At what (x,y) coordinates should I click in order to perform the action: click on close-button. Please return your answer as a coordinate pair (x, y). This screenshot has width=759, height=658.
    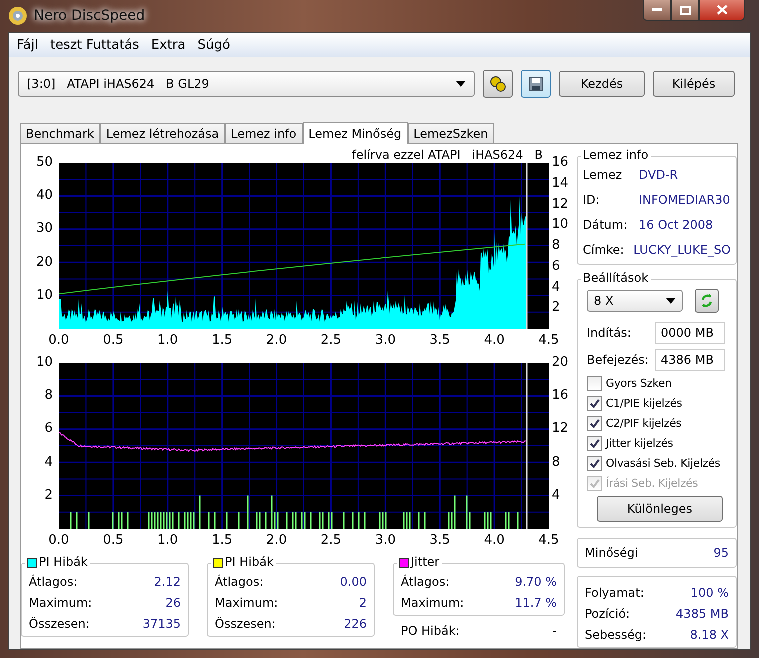
    Looking at the image, I should click on (722, 10).